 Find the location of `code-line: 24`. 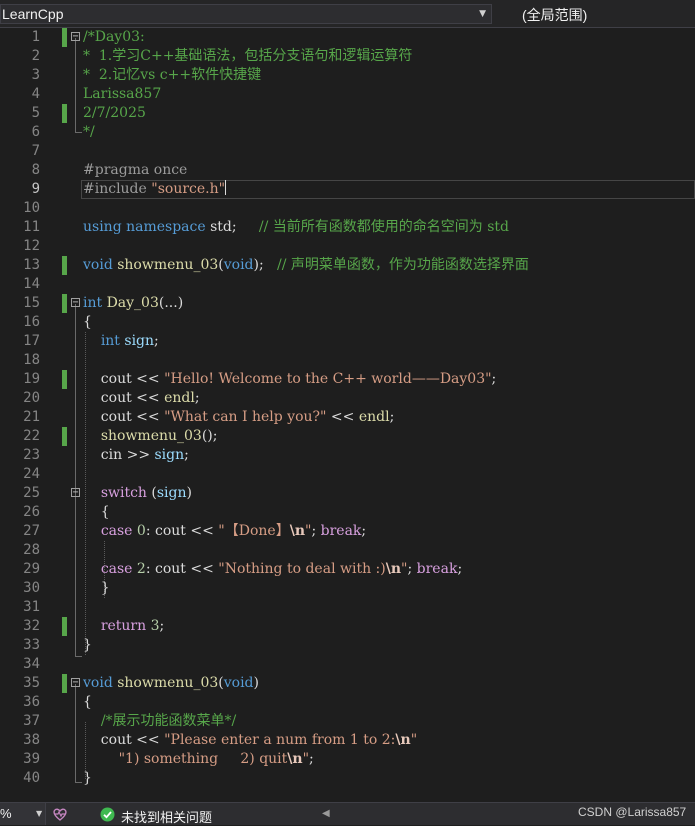

code-line: 24 is located at coordinates (347, 474).